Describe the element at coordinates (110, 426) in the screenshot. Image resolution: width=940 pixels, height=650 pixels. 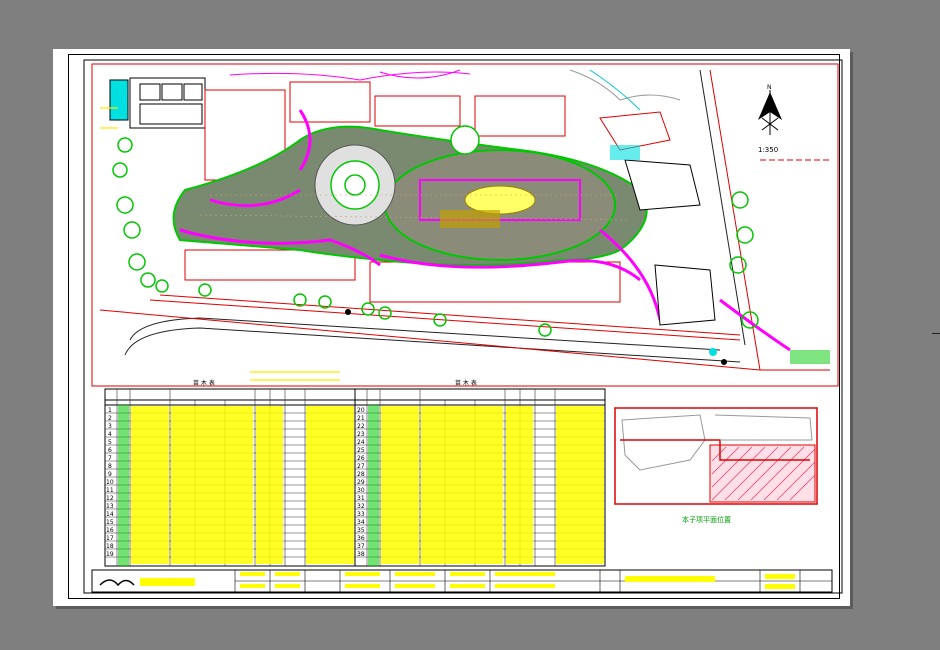
I see `svg-text: 3` at that location.